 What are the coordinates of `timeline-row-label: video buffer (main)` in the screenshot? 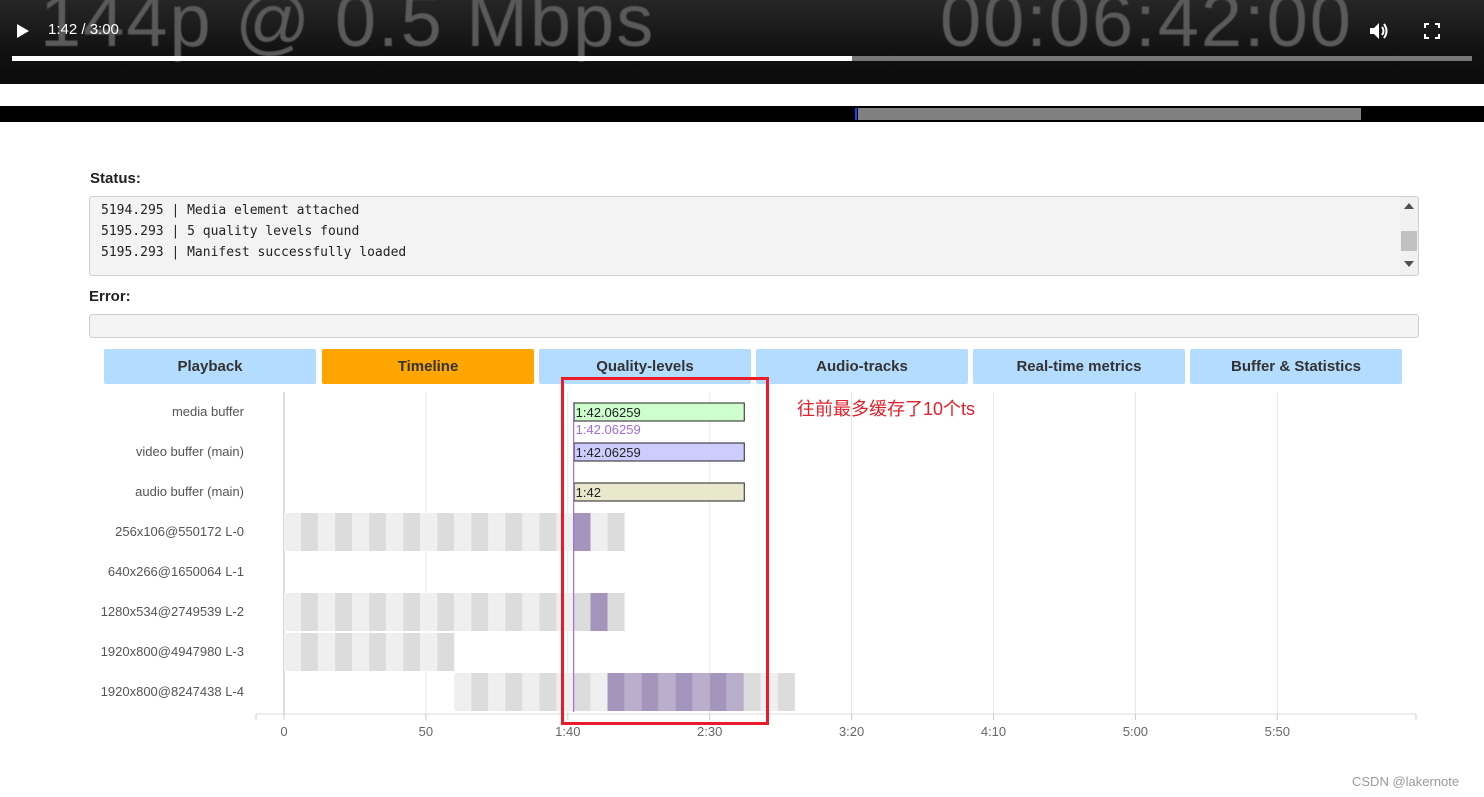 It's located at (190, 451).